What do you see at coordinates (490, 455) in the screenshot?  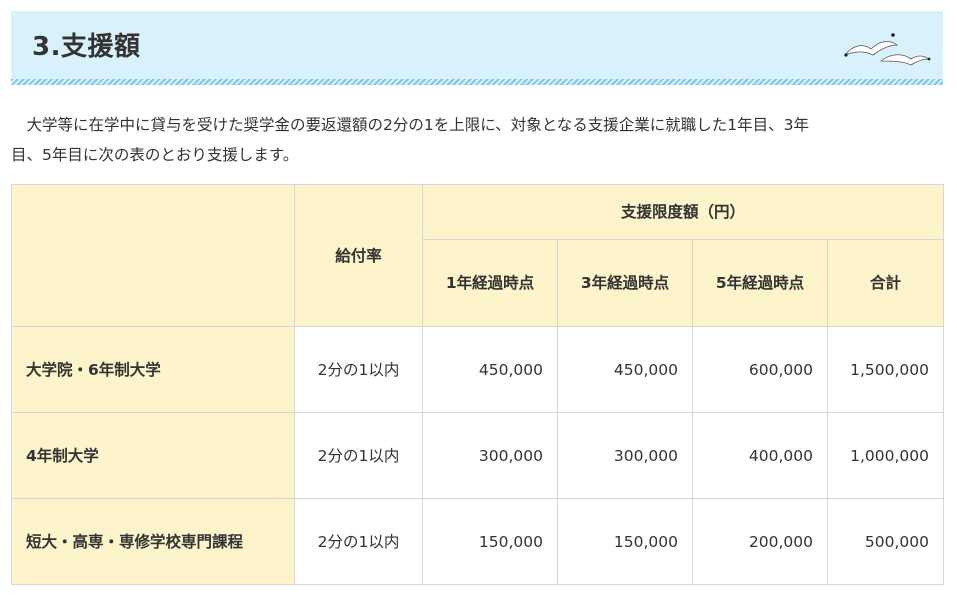 I see `row-year1-amount: 300,000` at bounding box center [490, 455].